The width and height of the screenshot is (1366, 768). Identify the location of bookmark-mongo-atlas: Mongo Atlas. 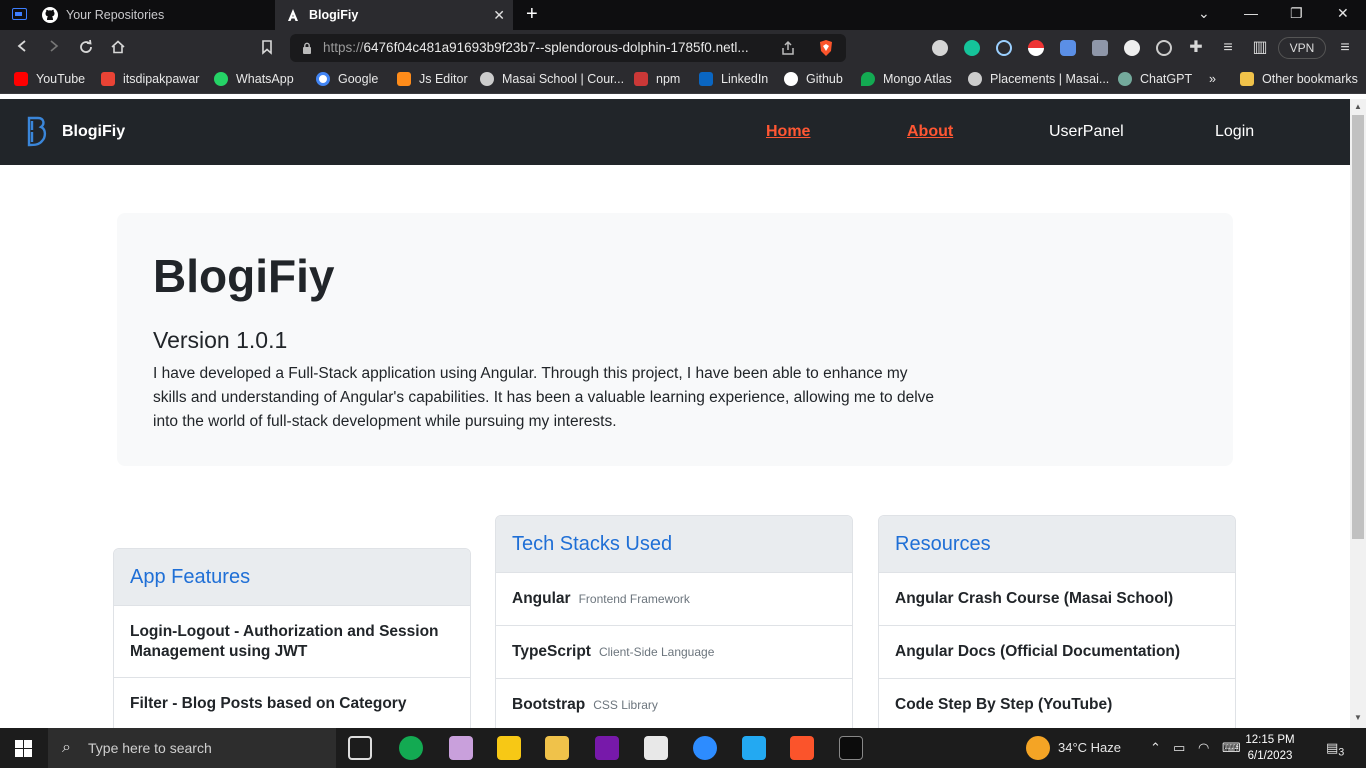
(906, 79).